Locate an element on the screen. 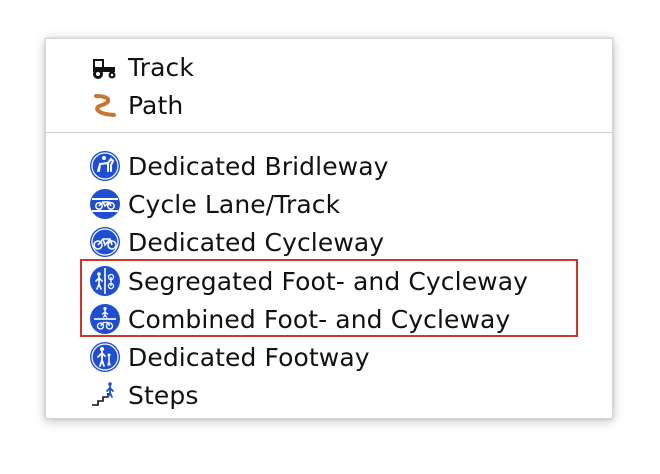  menu-item-label: Path is located at coordinates (156, 105).